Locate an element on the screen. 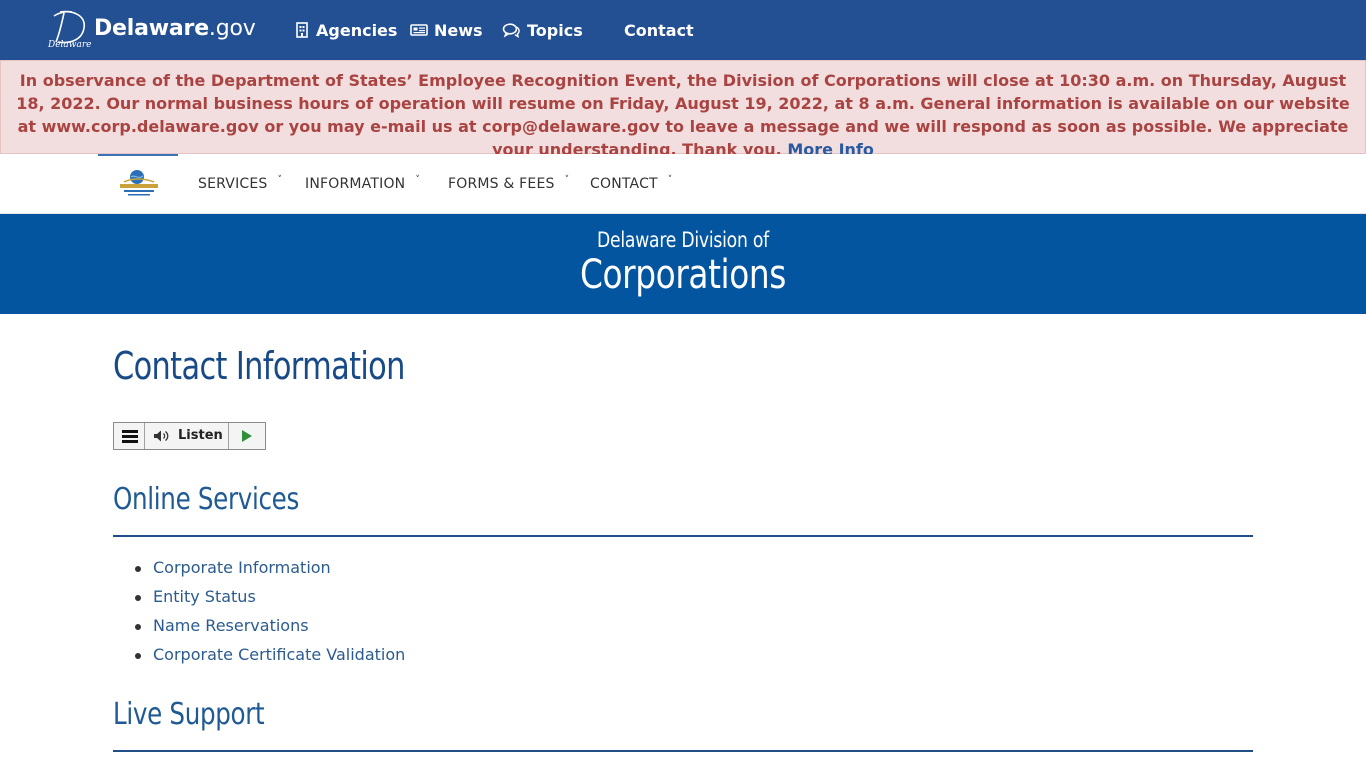 The height and width of the screenshot is (768, 1366). gov-nav-news: News is located at coordinates (446, 30).